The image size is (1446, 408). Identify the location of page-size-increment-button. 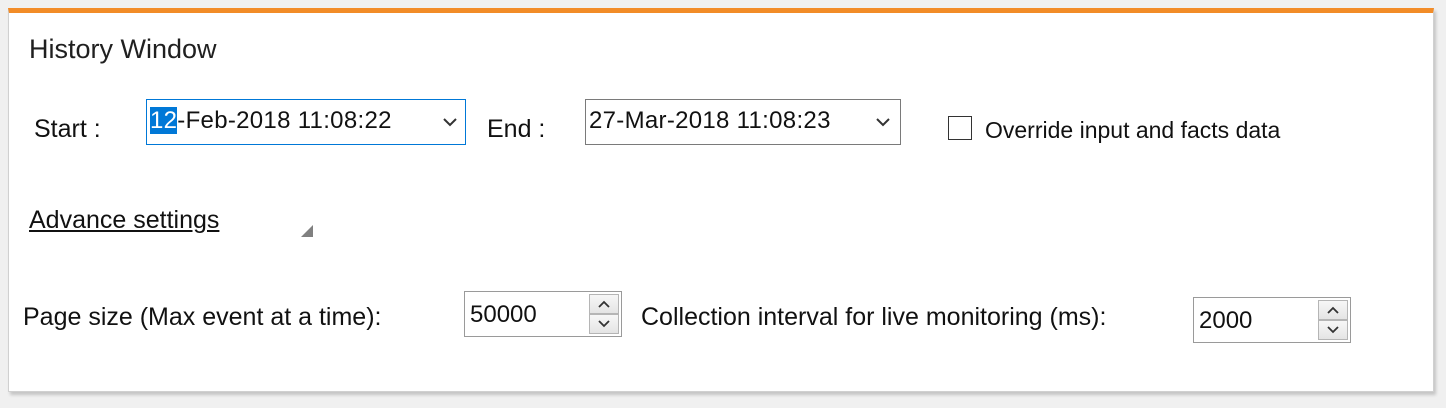
(604, 304).